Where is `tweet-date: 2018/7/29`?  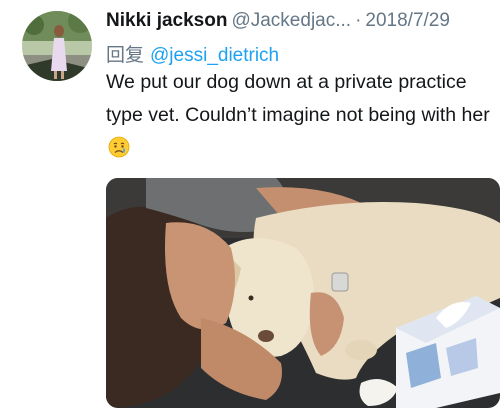
tweet-date: 2018/7/29 is located at coordinates (407, 20).